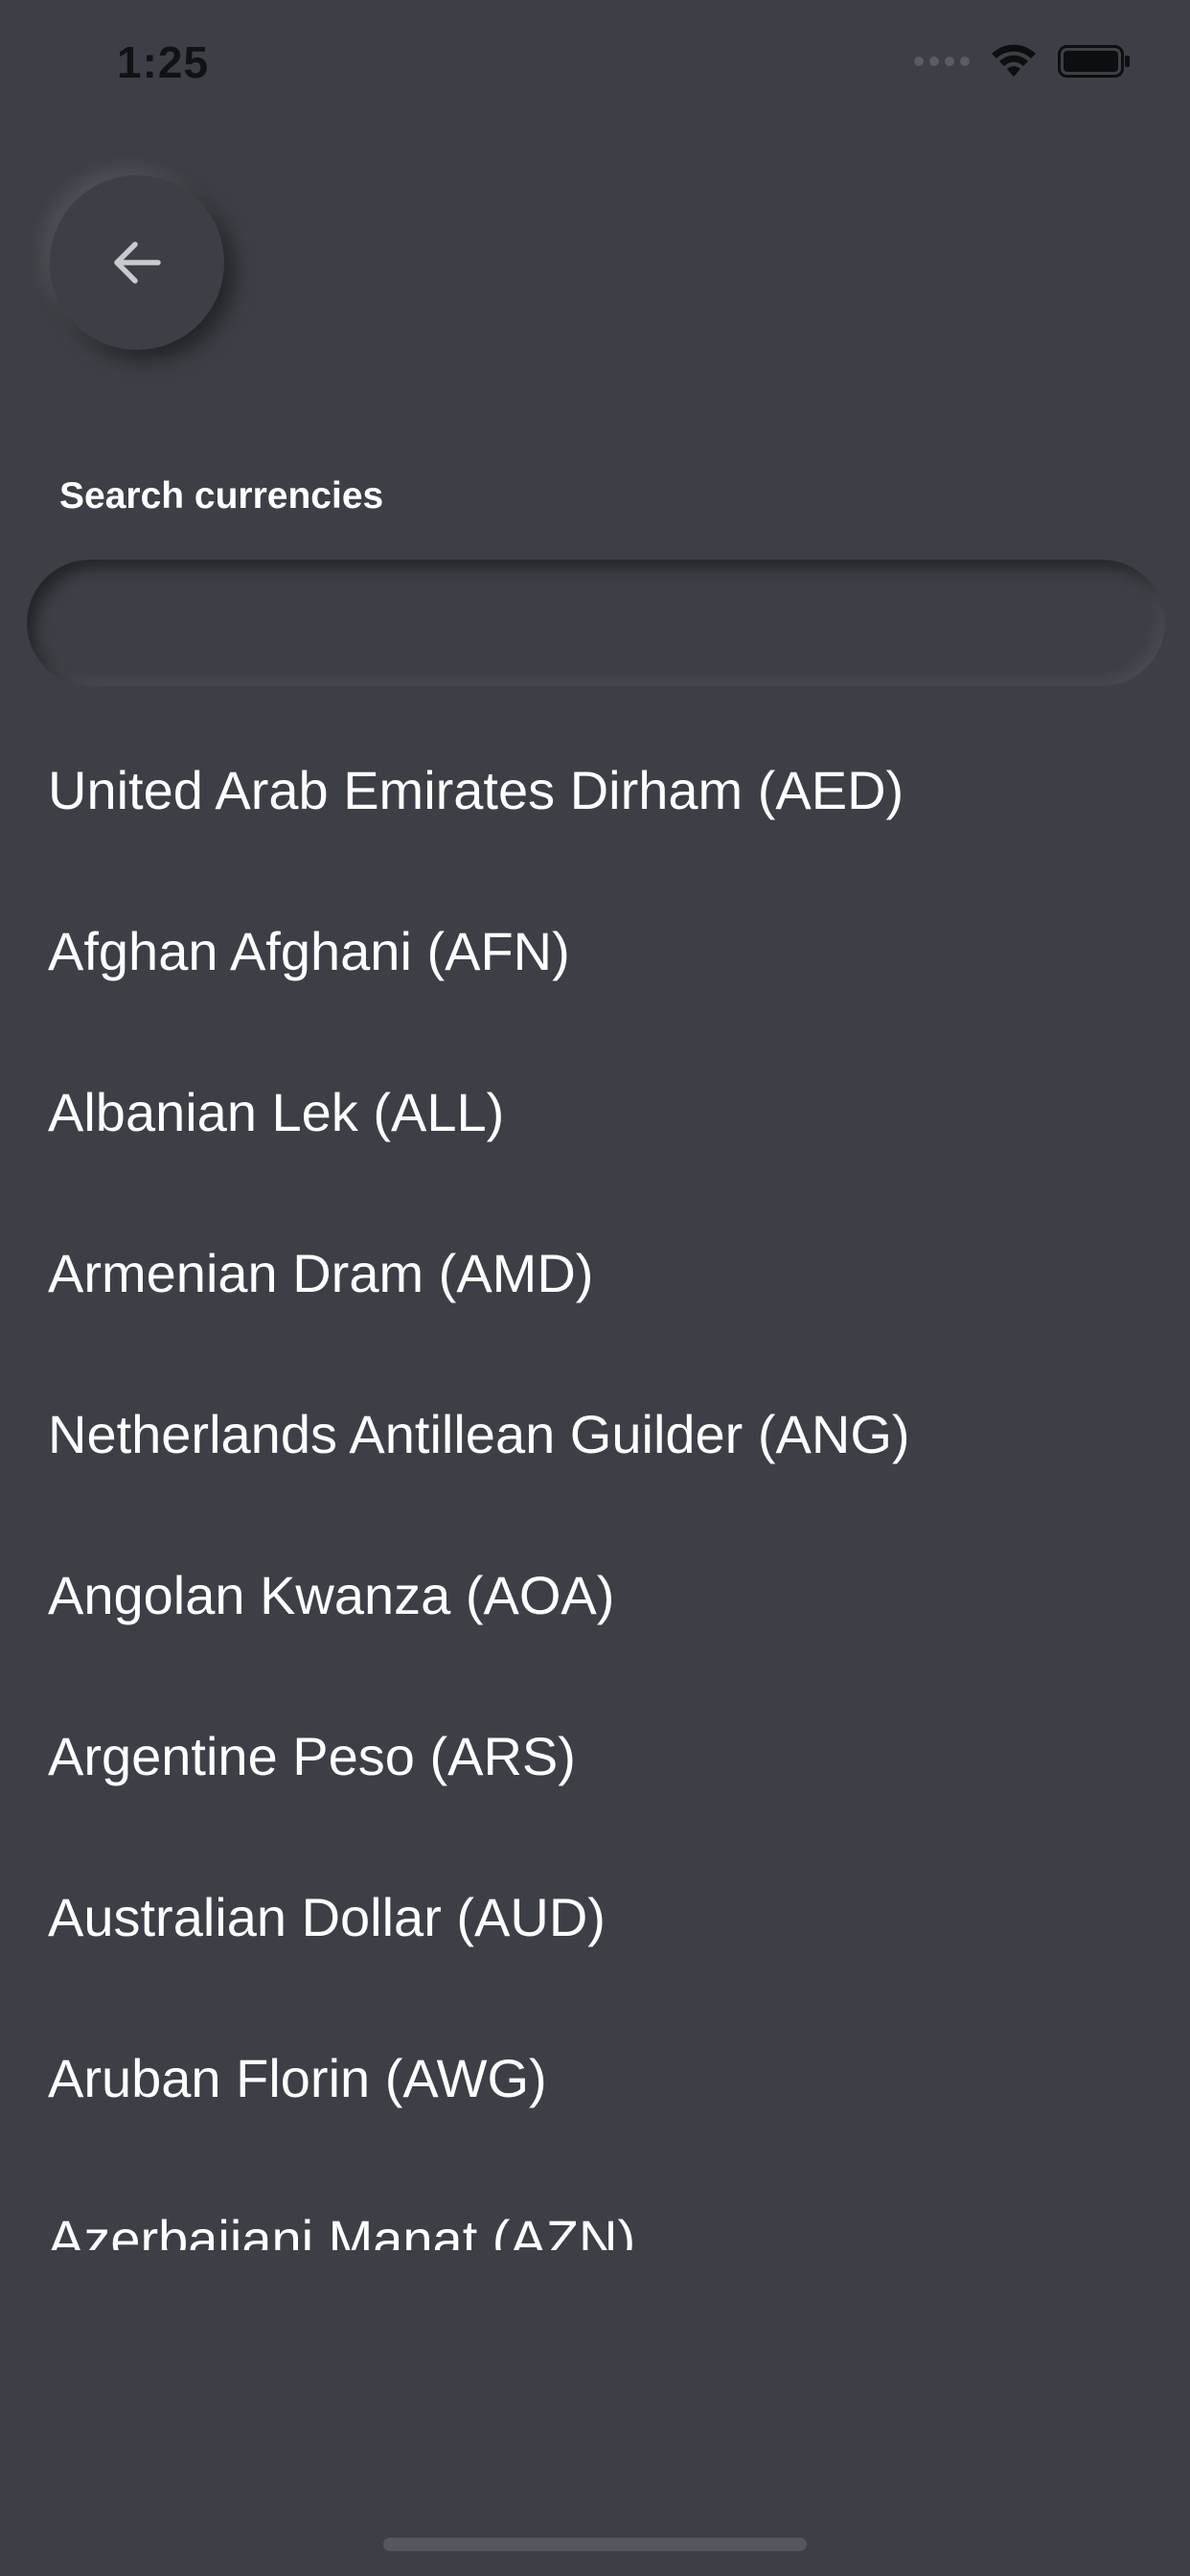 The image size is (1190, 2576). What do you see at coordinates (222, 496) in the screenshot?
I see `search-label: Search currencies` at bounding box center [222, 496].